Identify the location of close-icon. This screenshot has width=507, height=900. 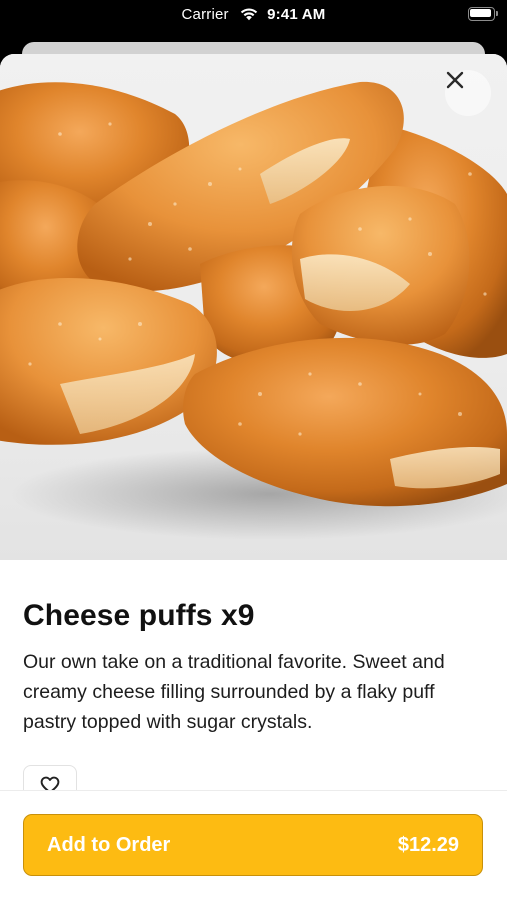
(455, 80).